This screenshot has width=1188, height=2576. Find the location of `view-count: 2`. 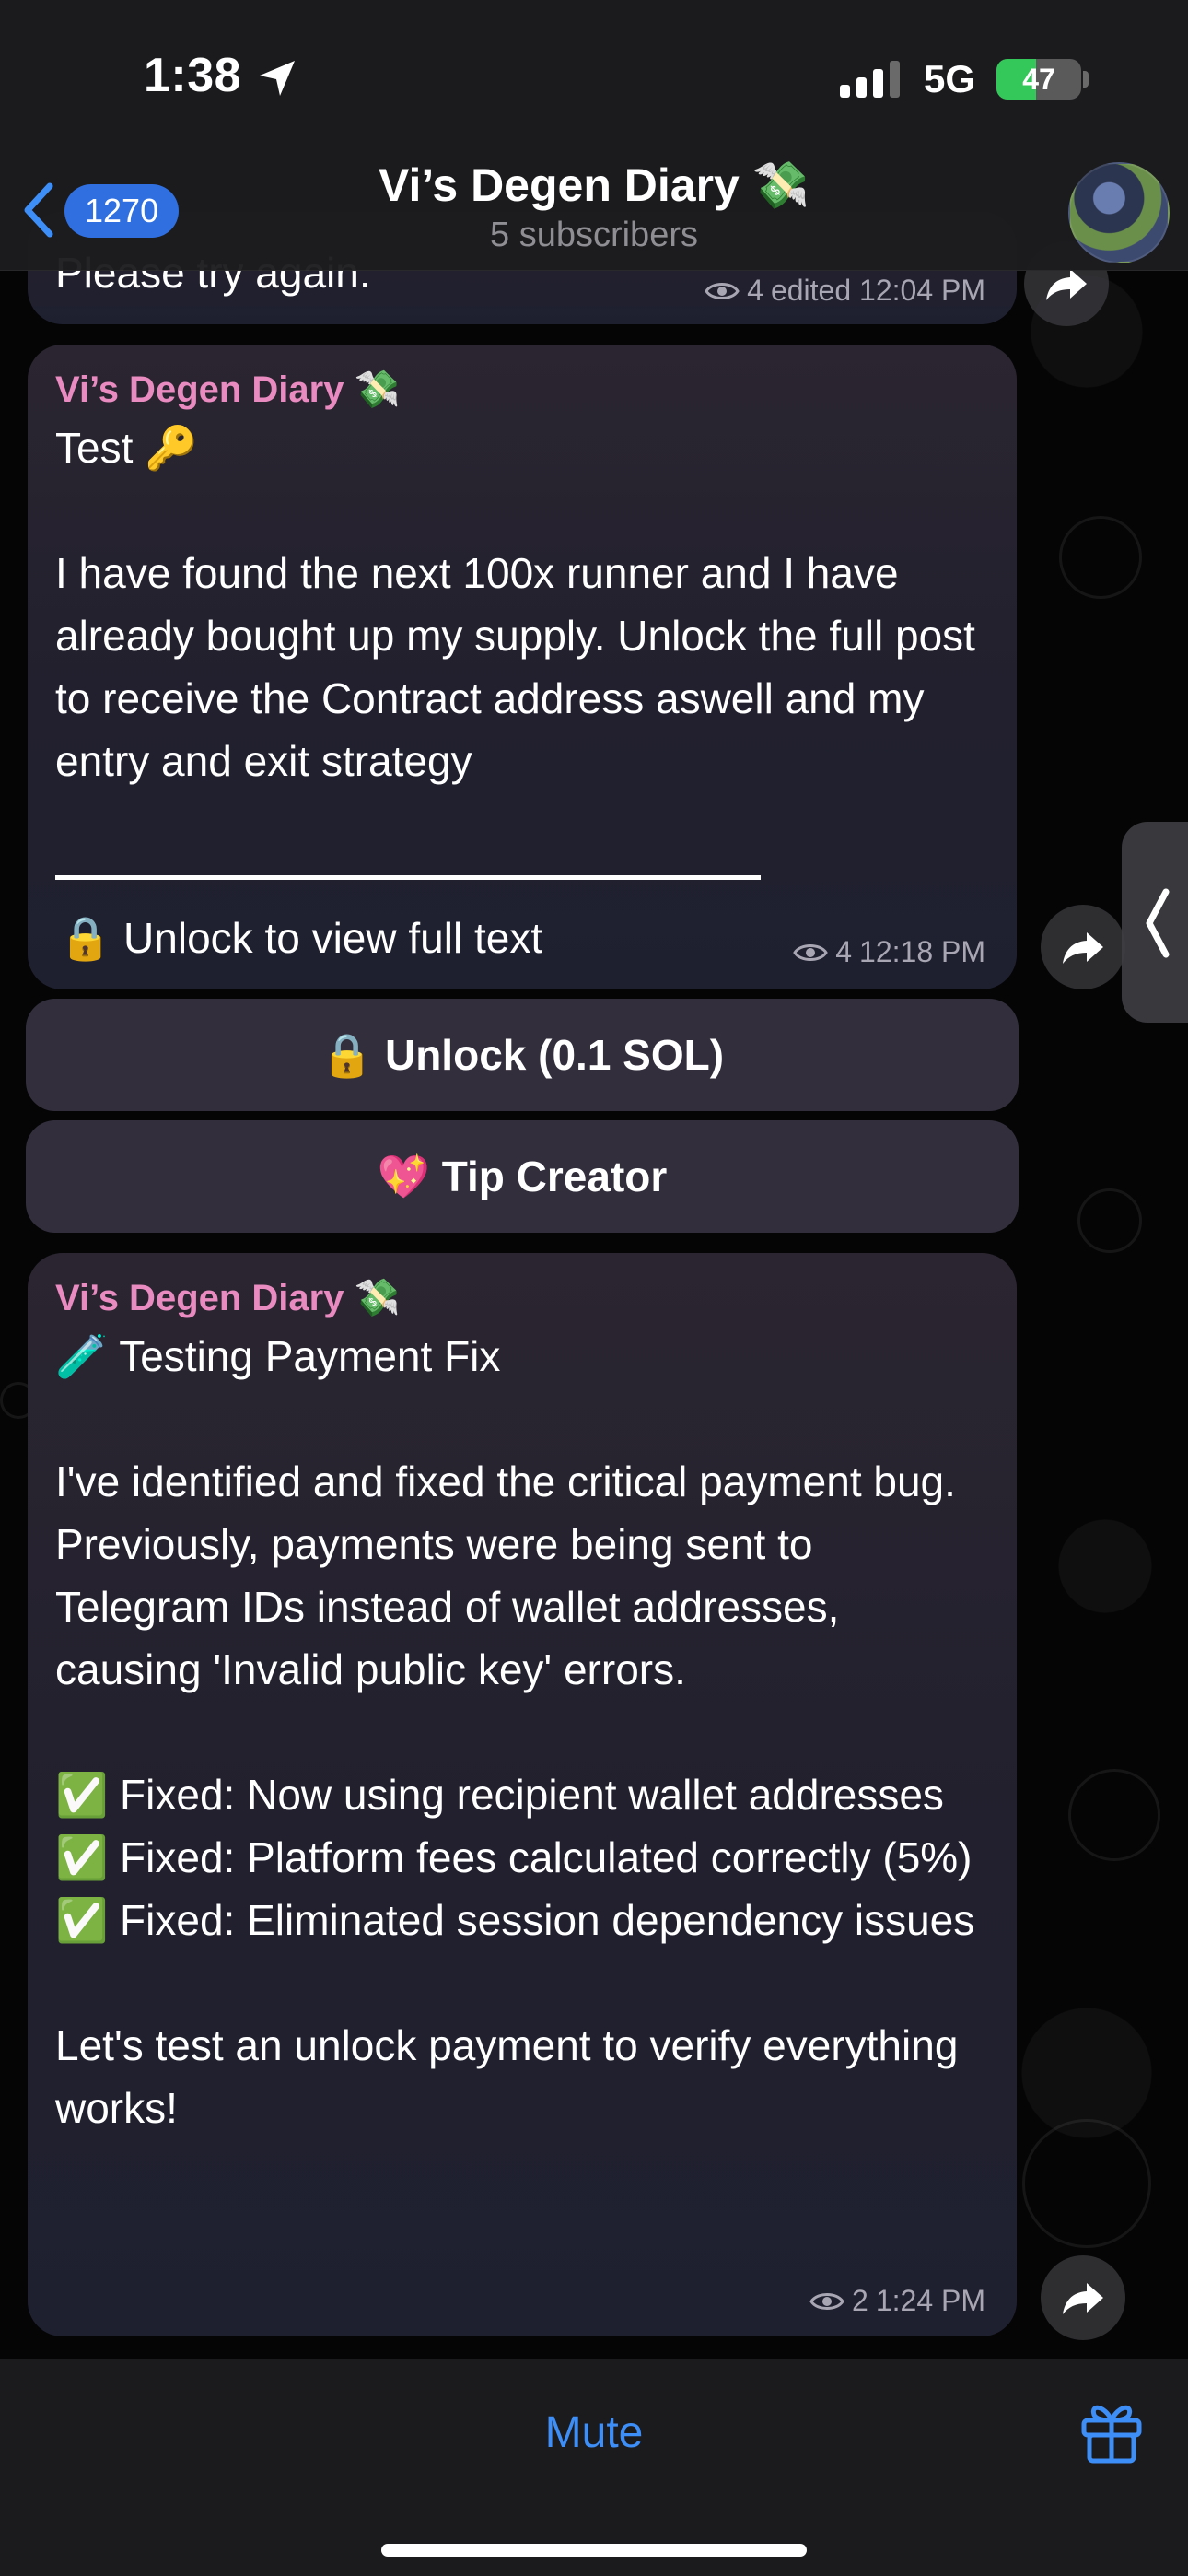

view-count: 2 is located at coordinates (860, 2300).